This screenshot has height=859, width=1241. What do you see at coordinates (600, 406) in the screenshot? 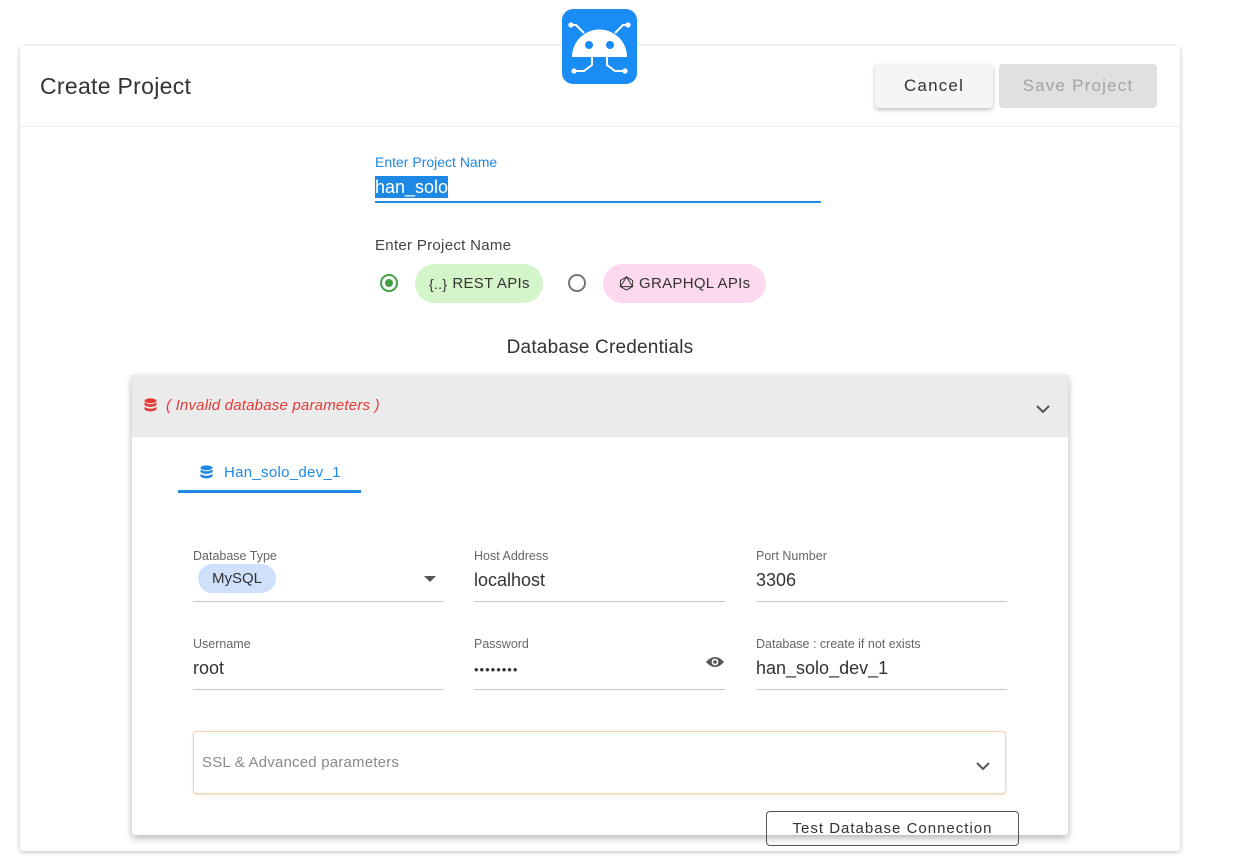
I see `database-panel-header: ( Invalid database parameters )` at bounding box center [600, 406].